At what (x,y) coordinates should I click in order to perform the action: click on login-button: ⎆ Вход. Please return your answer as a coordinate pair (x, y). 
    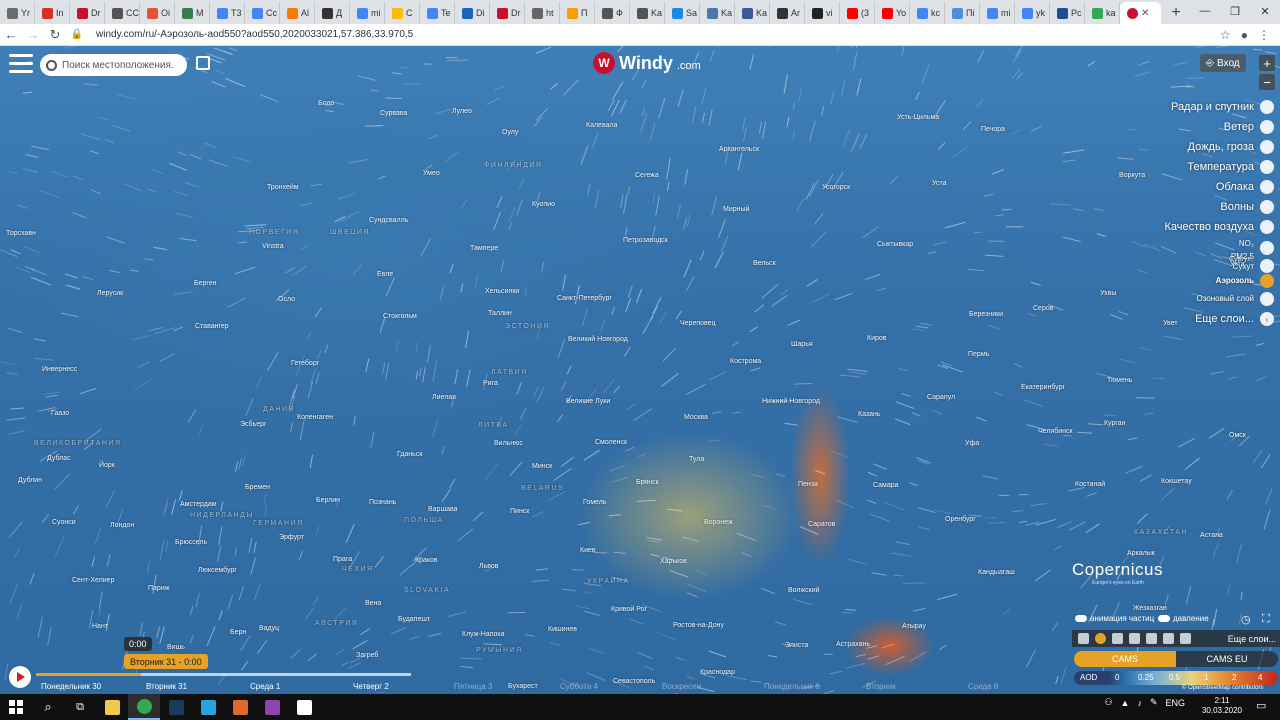
    Looking at the image, I should click on (1223, 63).